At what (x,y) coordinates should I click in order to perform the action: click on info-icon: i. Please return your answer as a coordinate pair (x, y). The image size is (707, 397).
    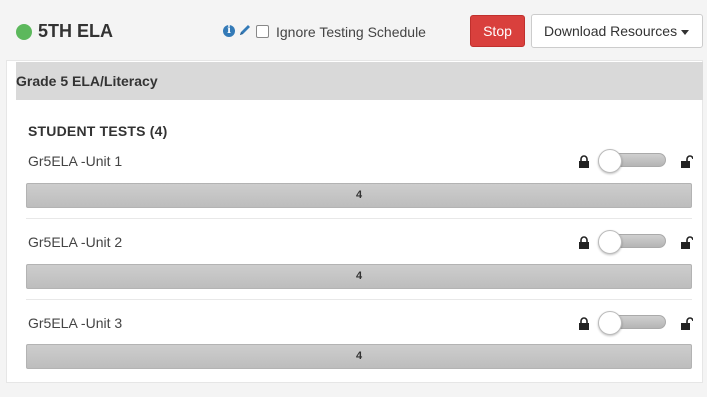
    Looking at the image, I should click on (229, 31).